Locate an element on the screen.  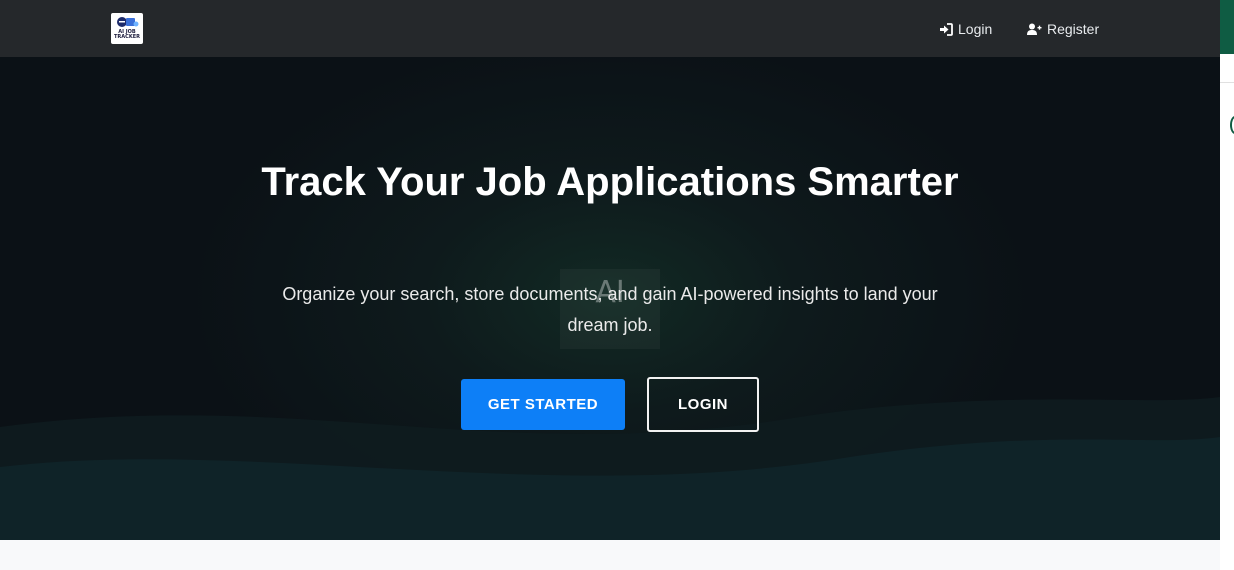
adjacent-window-edge is located at coordinates (1227, 285).